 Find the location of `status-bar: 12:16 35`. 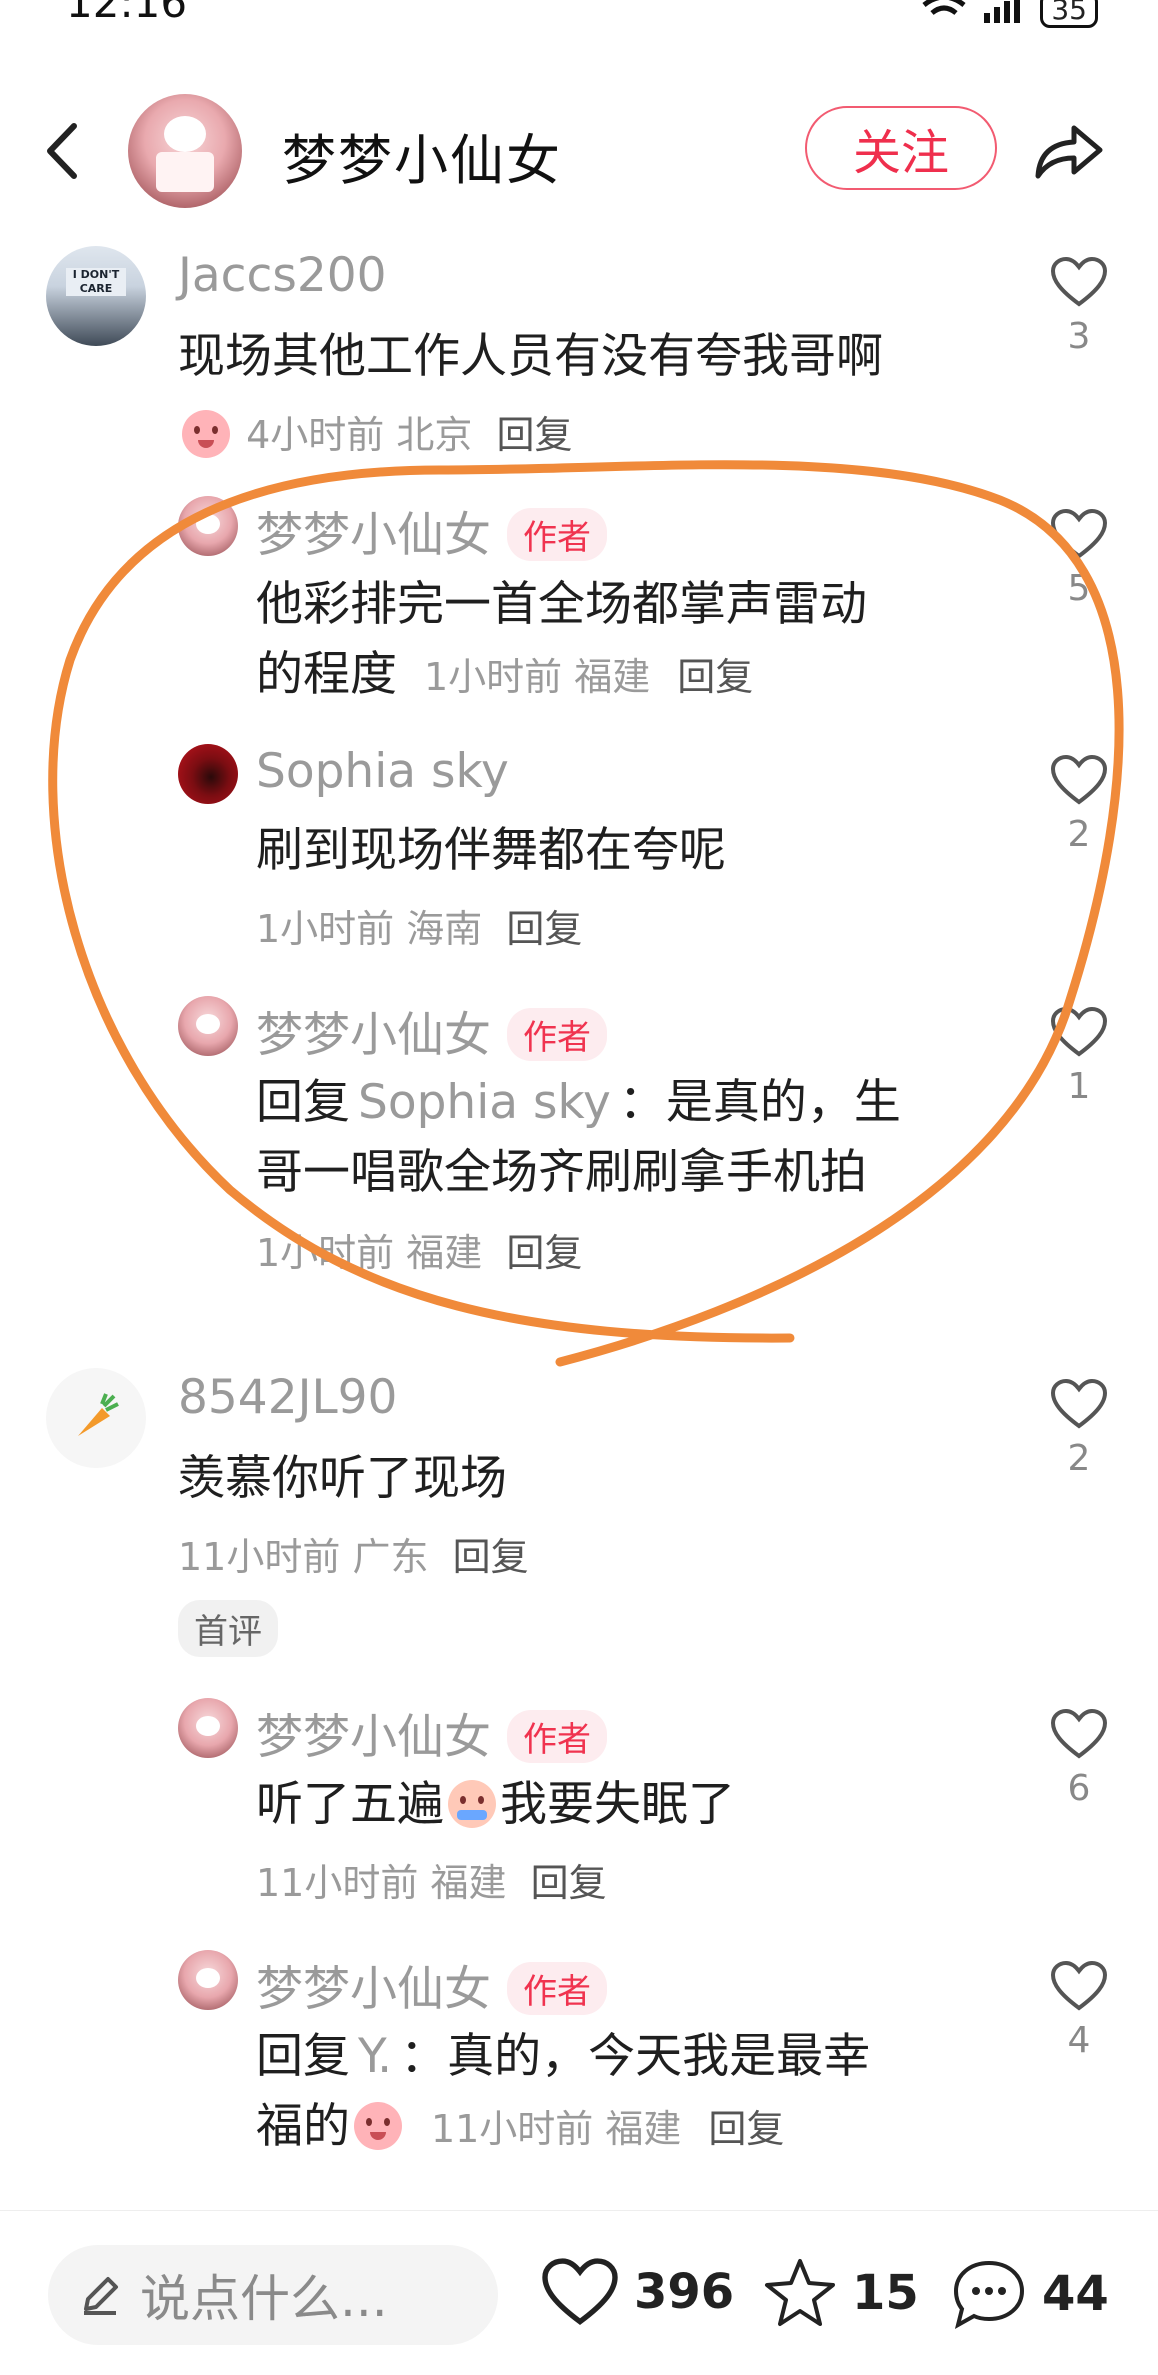

status-bar: 12:16 35 is located at coordinates (579, 20).